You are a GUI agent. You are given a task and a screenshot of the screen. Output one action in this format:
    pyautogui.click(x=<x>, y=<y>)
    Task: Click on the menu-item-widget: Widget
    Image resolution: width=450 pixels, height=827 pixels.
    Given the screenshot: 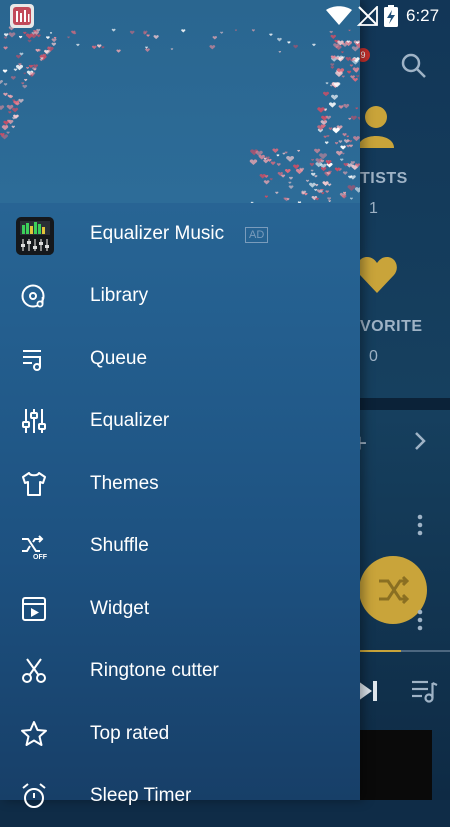 What is the action you would take?
    pyautogui.click(x=180, y=609)
    